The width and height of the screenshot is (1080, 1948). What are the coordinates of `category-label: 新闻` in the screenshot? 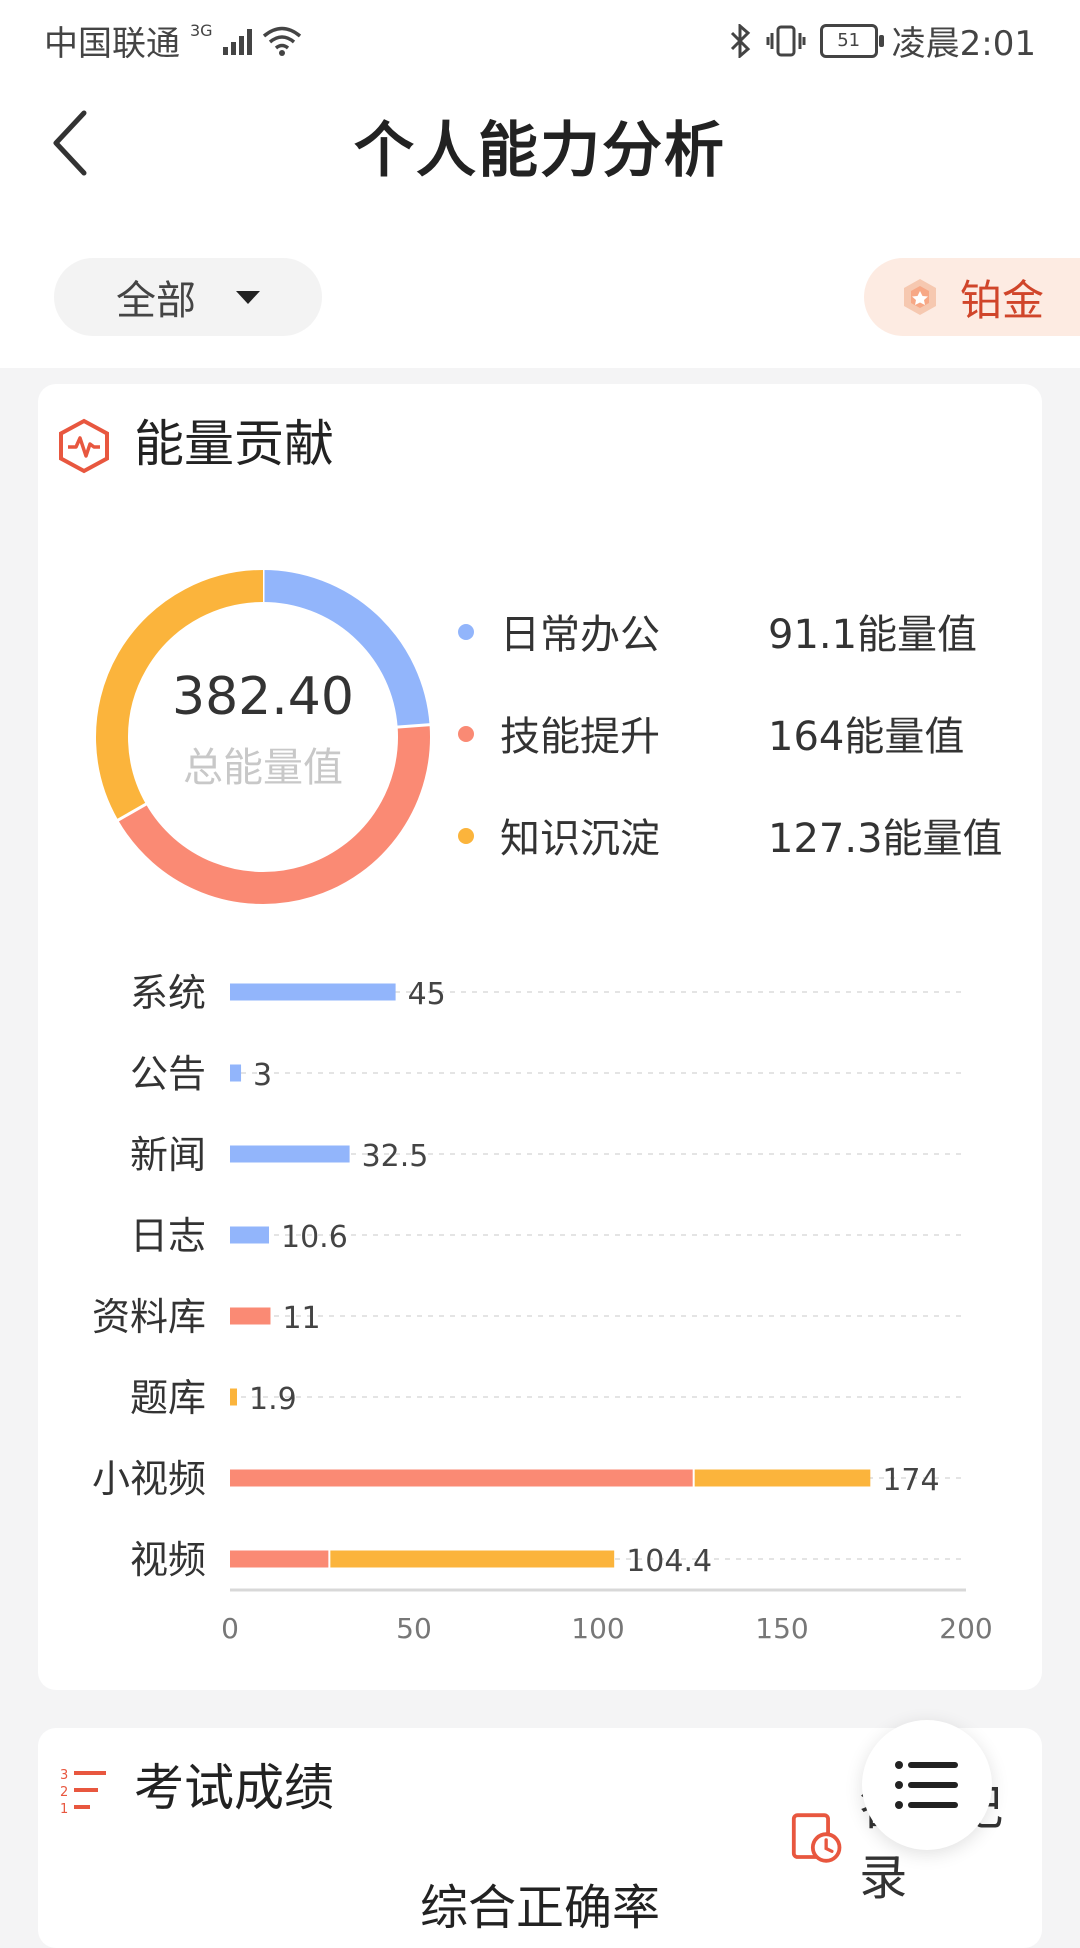 It's located at (168, 1155).